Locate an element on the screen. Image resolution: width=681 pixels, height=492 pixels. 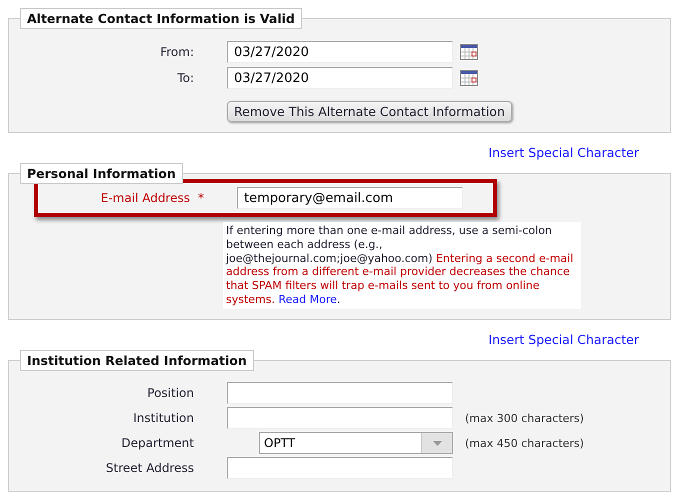
field-label: From: is located at coordinates (176, 52).